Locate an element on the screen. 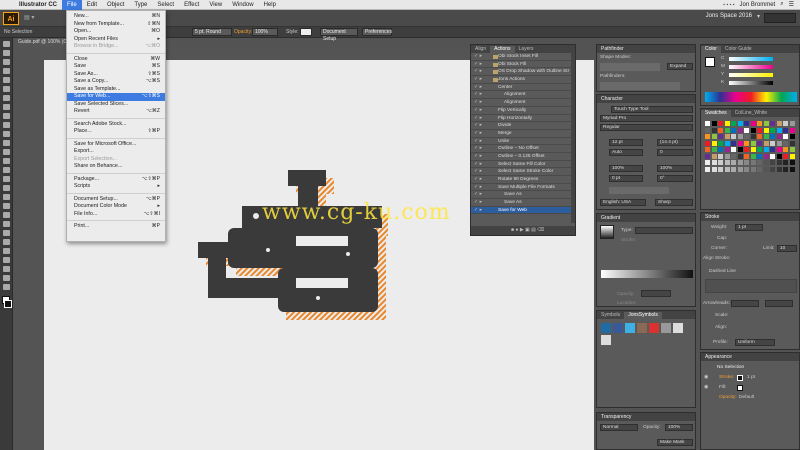 The height and width of the screenshot is (450, 800). action-row: ✓ ▸ Select Same Stroke Color is located at coordinates (523, 172).